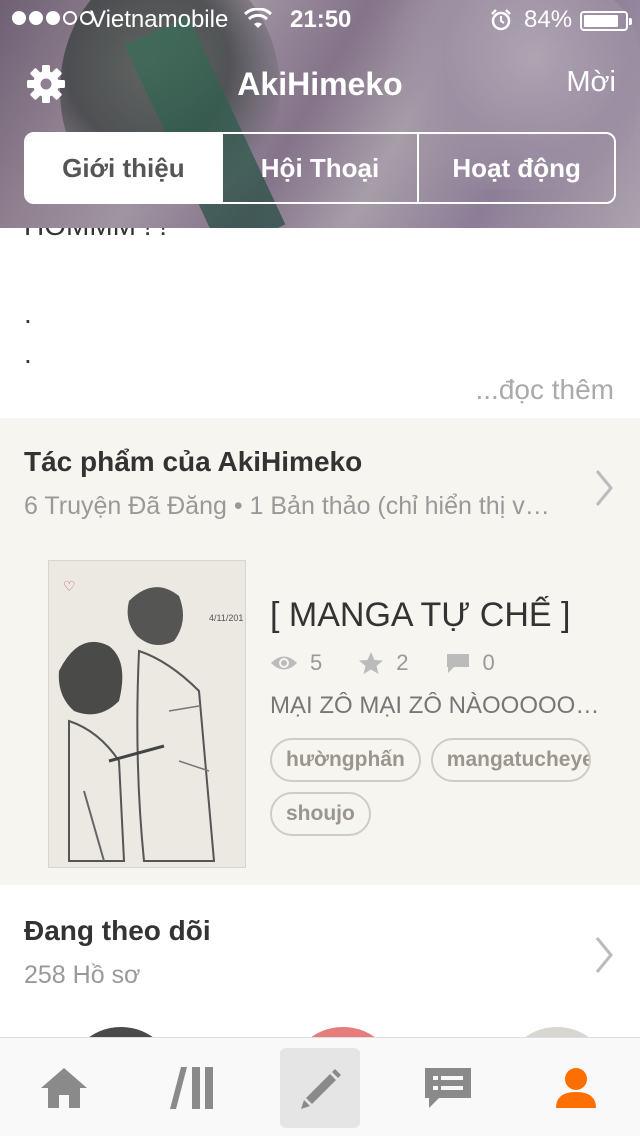  What do you see at coordinates (606, 21) in the screenshot?
I see `battery-icon` at bounding box center [606, 21].